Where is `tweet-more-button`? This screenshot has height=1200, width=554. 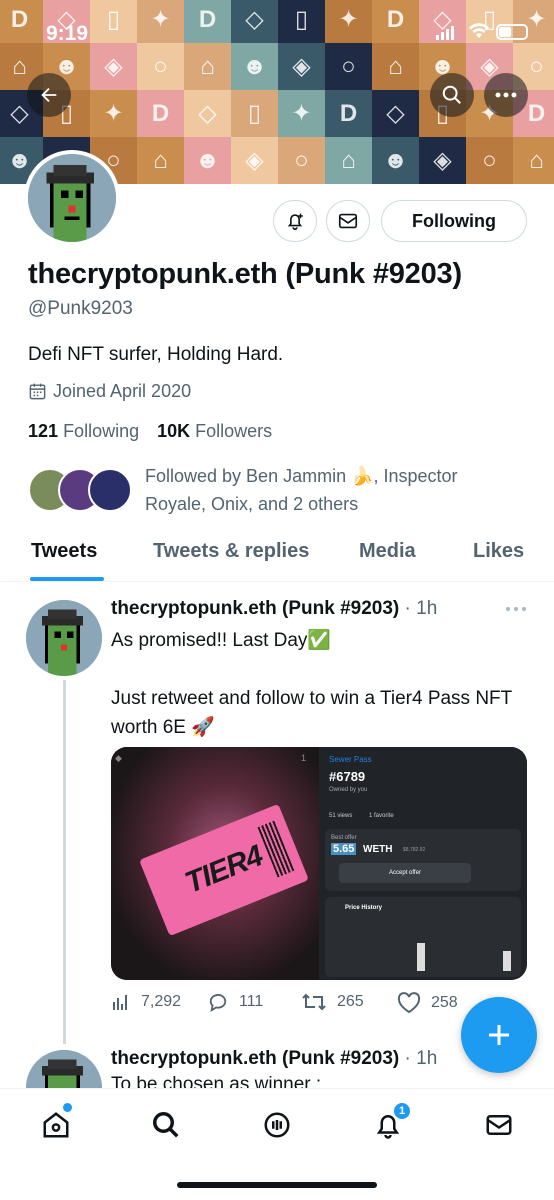
tweet-more-button is located at coordinates (516, 609).